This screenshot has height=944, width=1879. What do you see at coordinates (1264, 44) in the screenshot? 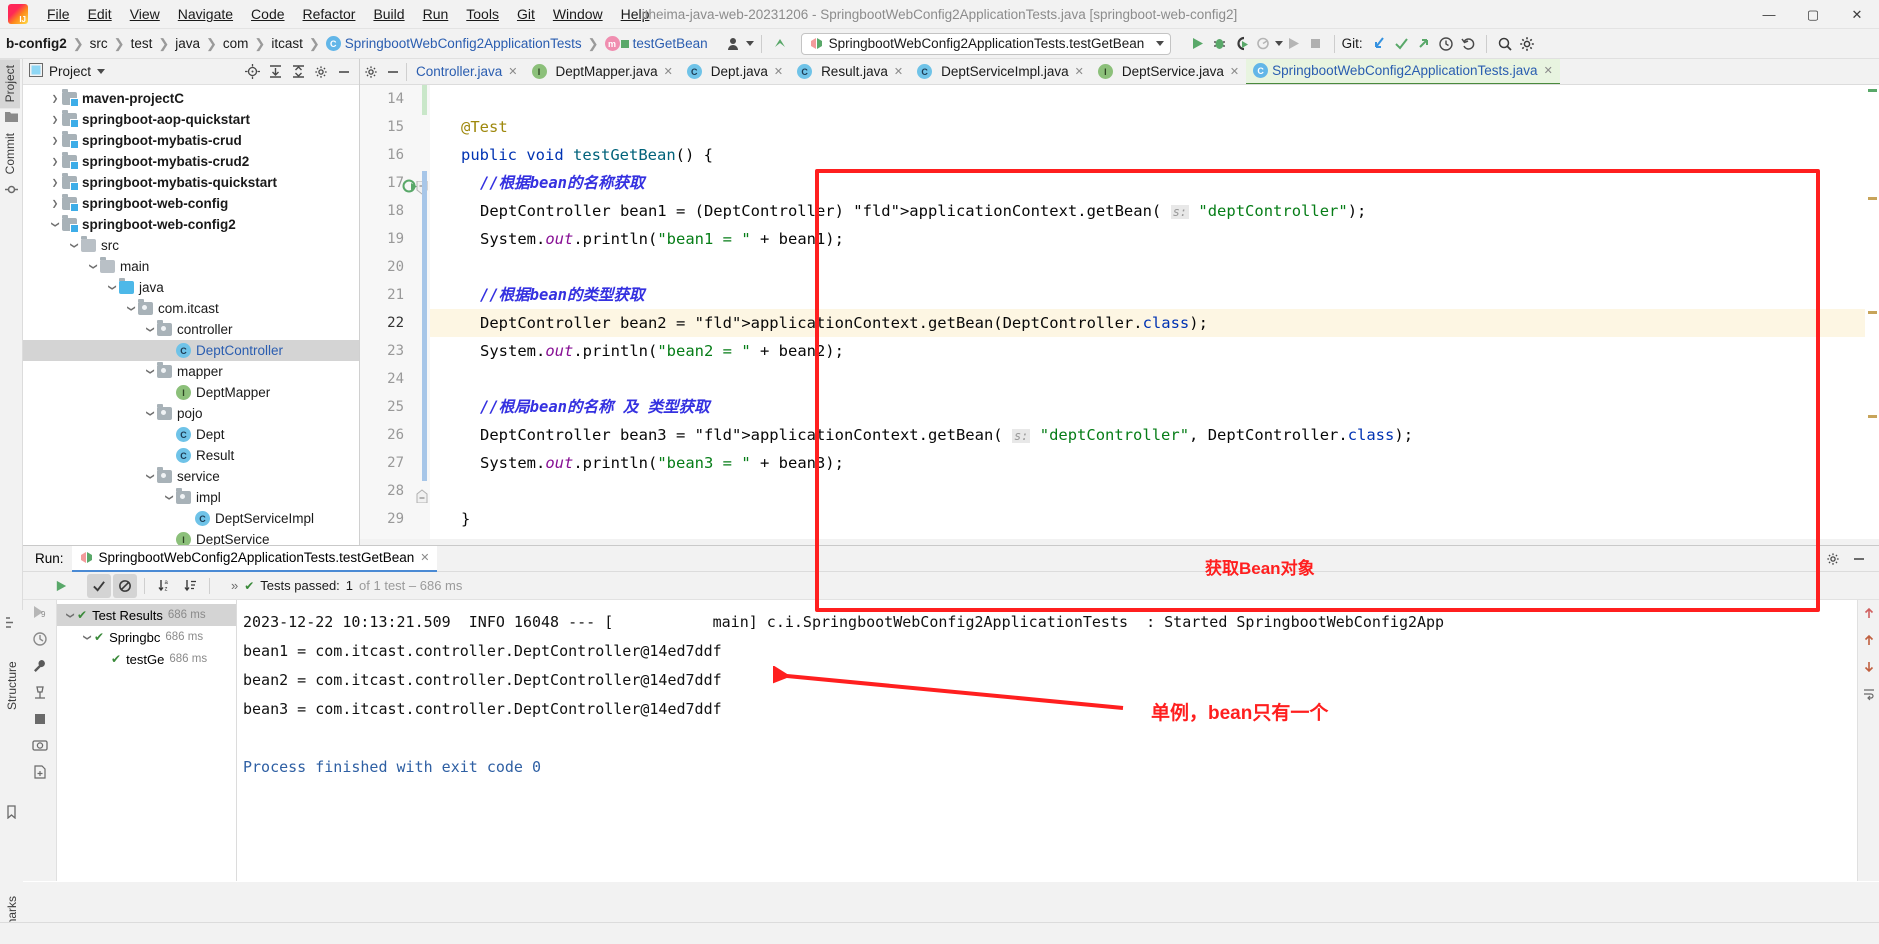
I see `profiler-icon` at bounding box center [1264, 44].